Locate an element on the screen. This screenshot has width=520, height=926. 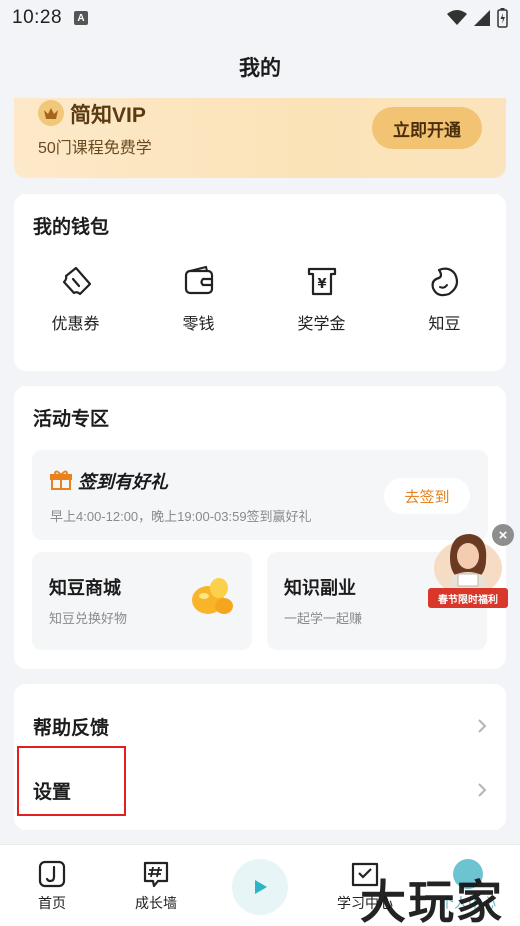
wallet-item-coupon: 优惠券 is located at coordinates (75, 299).